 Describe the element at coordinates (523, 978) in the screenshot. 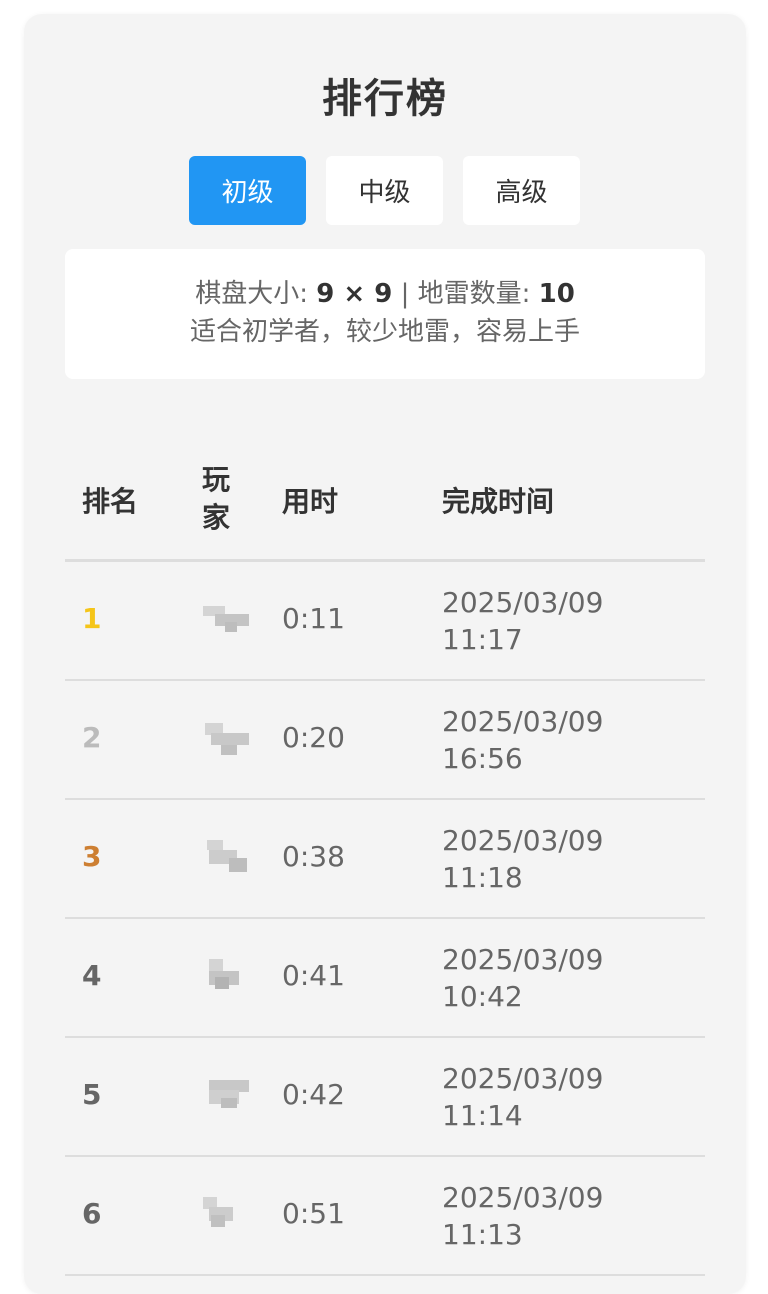

I see `completed-cell: 2025/03/09 10:42` at that location.